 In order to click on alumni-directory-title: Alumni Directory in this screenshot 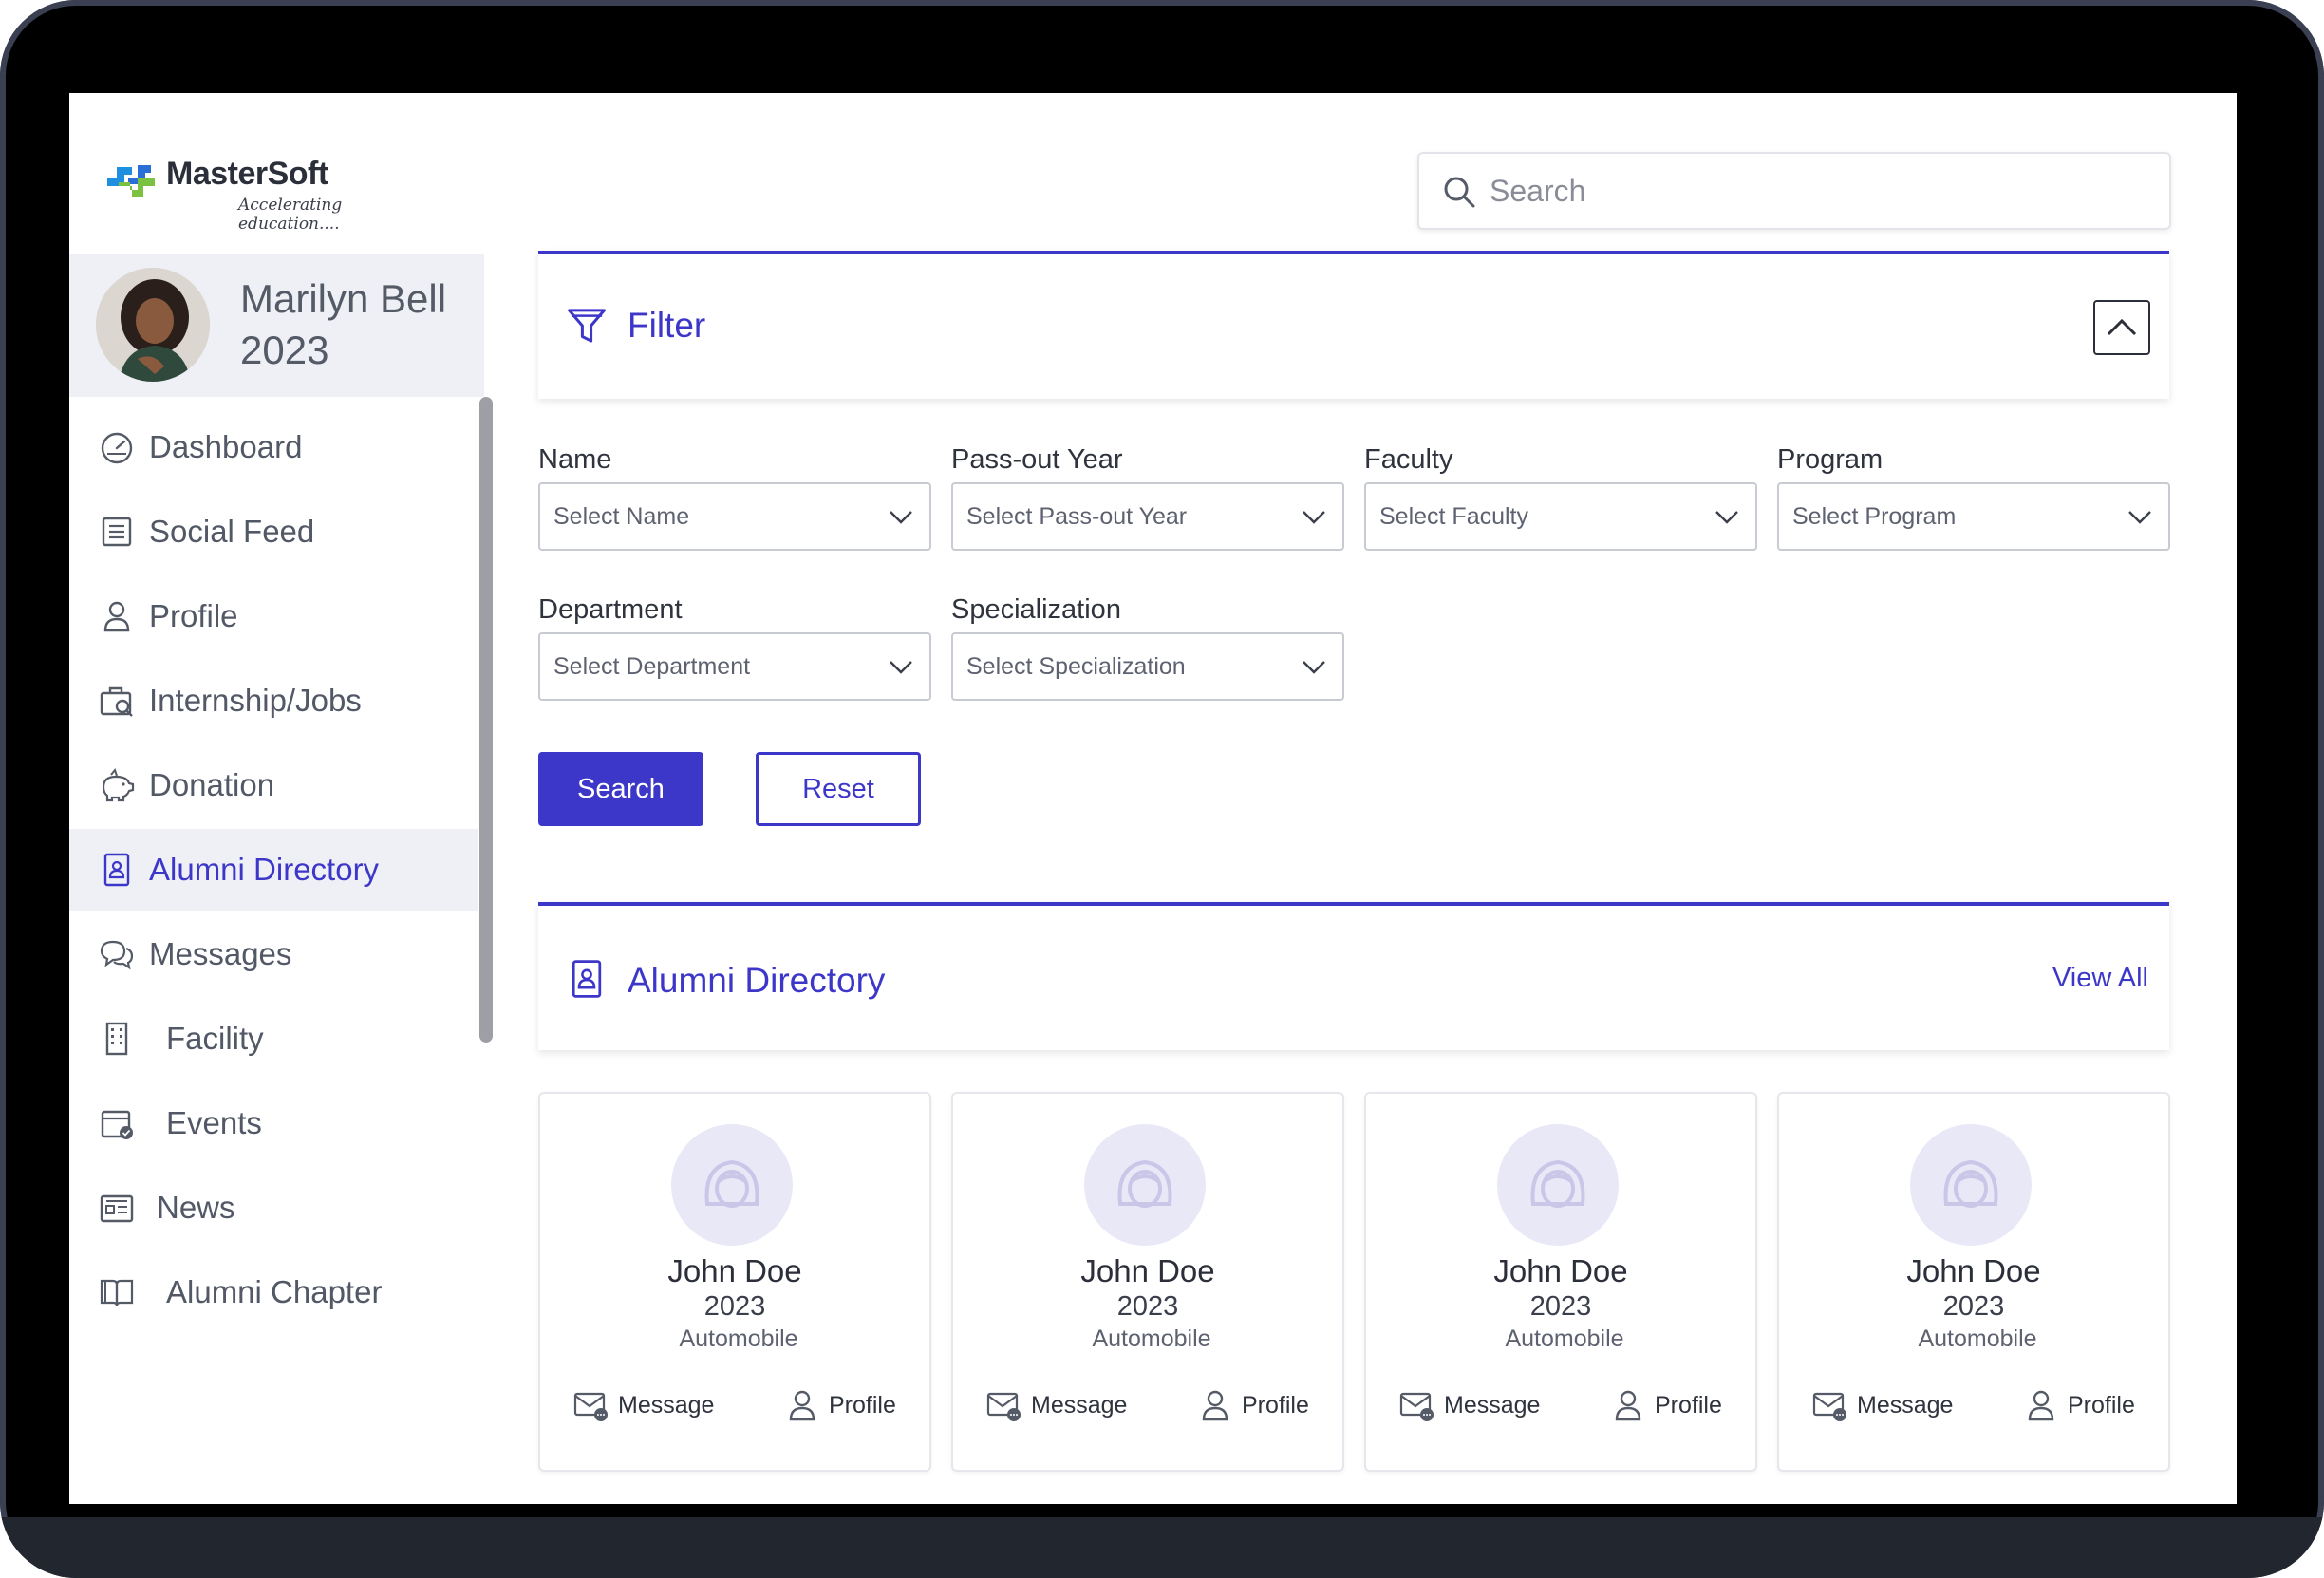, I will do `click(757, 980)`.